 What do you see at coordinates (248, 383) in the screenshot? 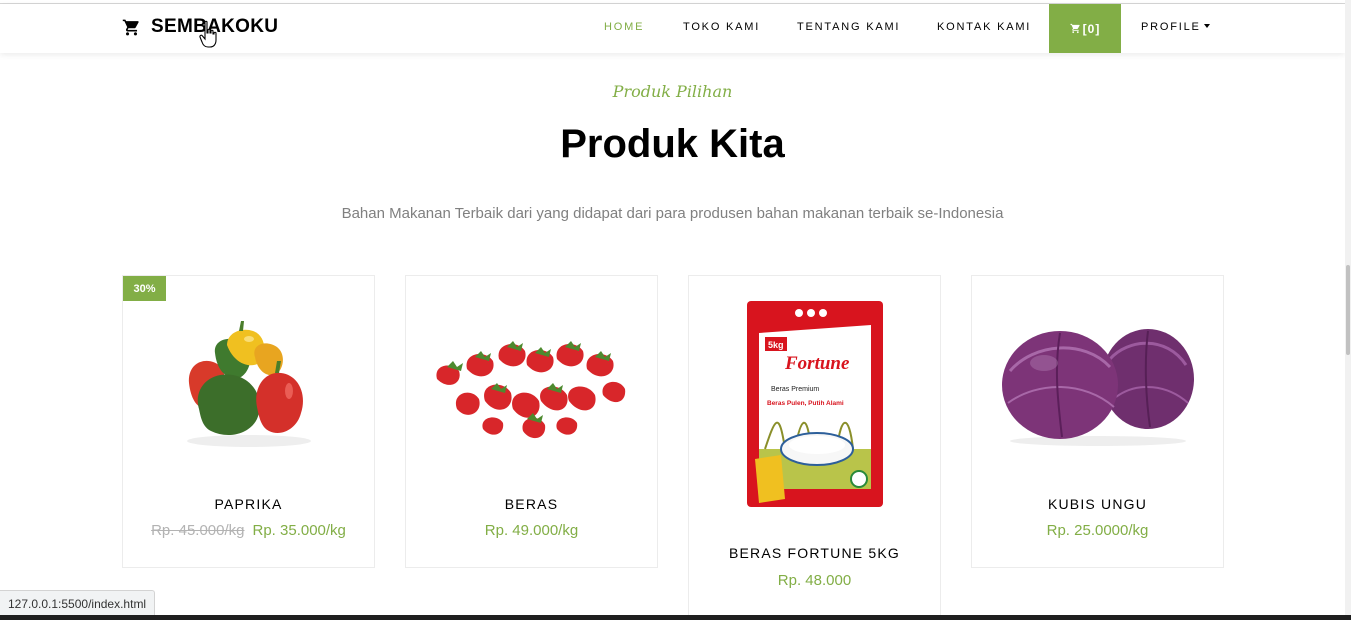
I see `paprika-image` at bounding box center [248, 383].